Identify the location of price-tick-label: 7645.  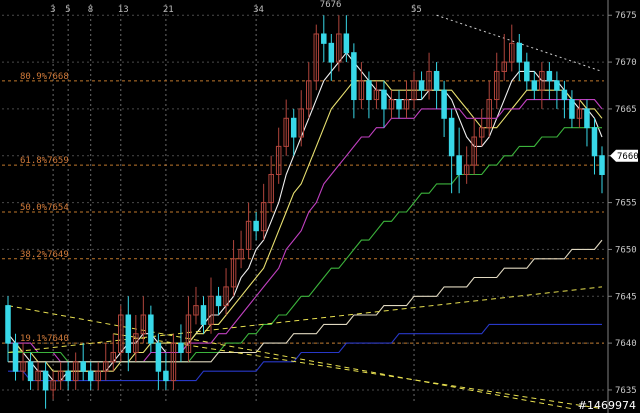
(626, 297).